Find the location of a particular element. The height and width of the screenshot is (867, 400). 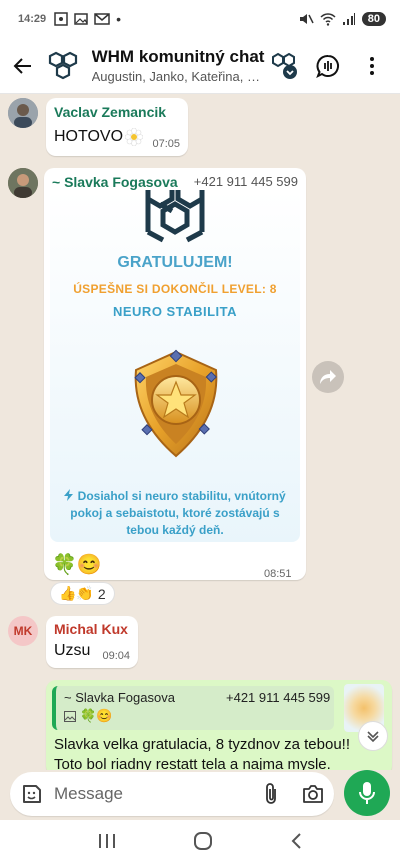

battery-indicator: 80 is located at coordinates (373, 19).